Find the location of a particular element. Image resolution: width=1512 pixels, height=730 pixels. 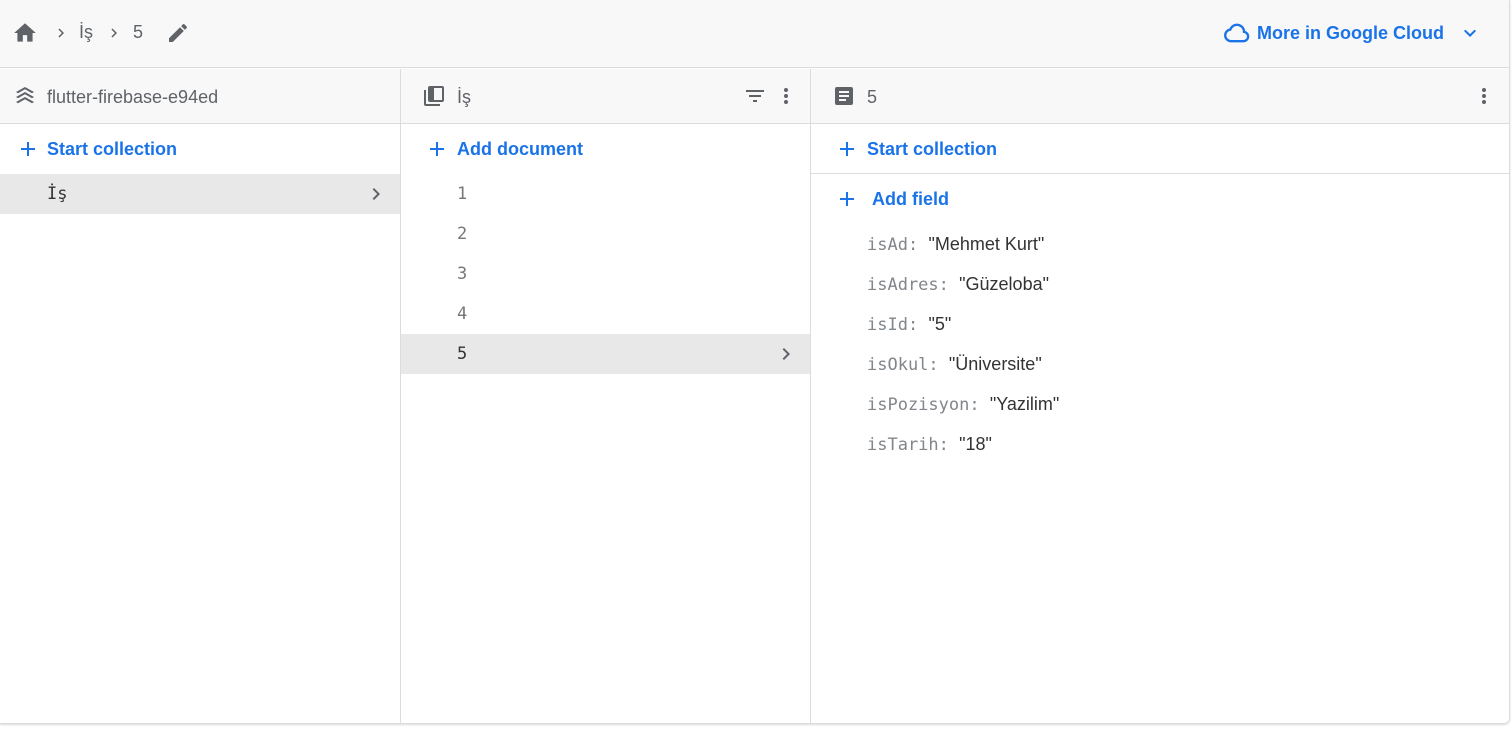

breadcrumb-item-document: 5 is located at coordinates (138, 32).